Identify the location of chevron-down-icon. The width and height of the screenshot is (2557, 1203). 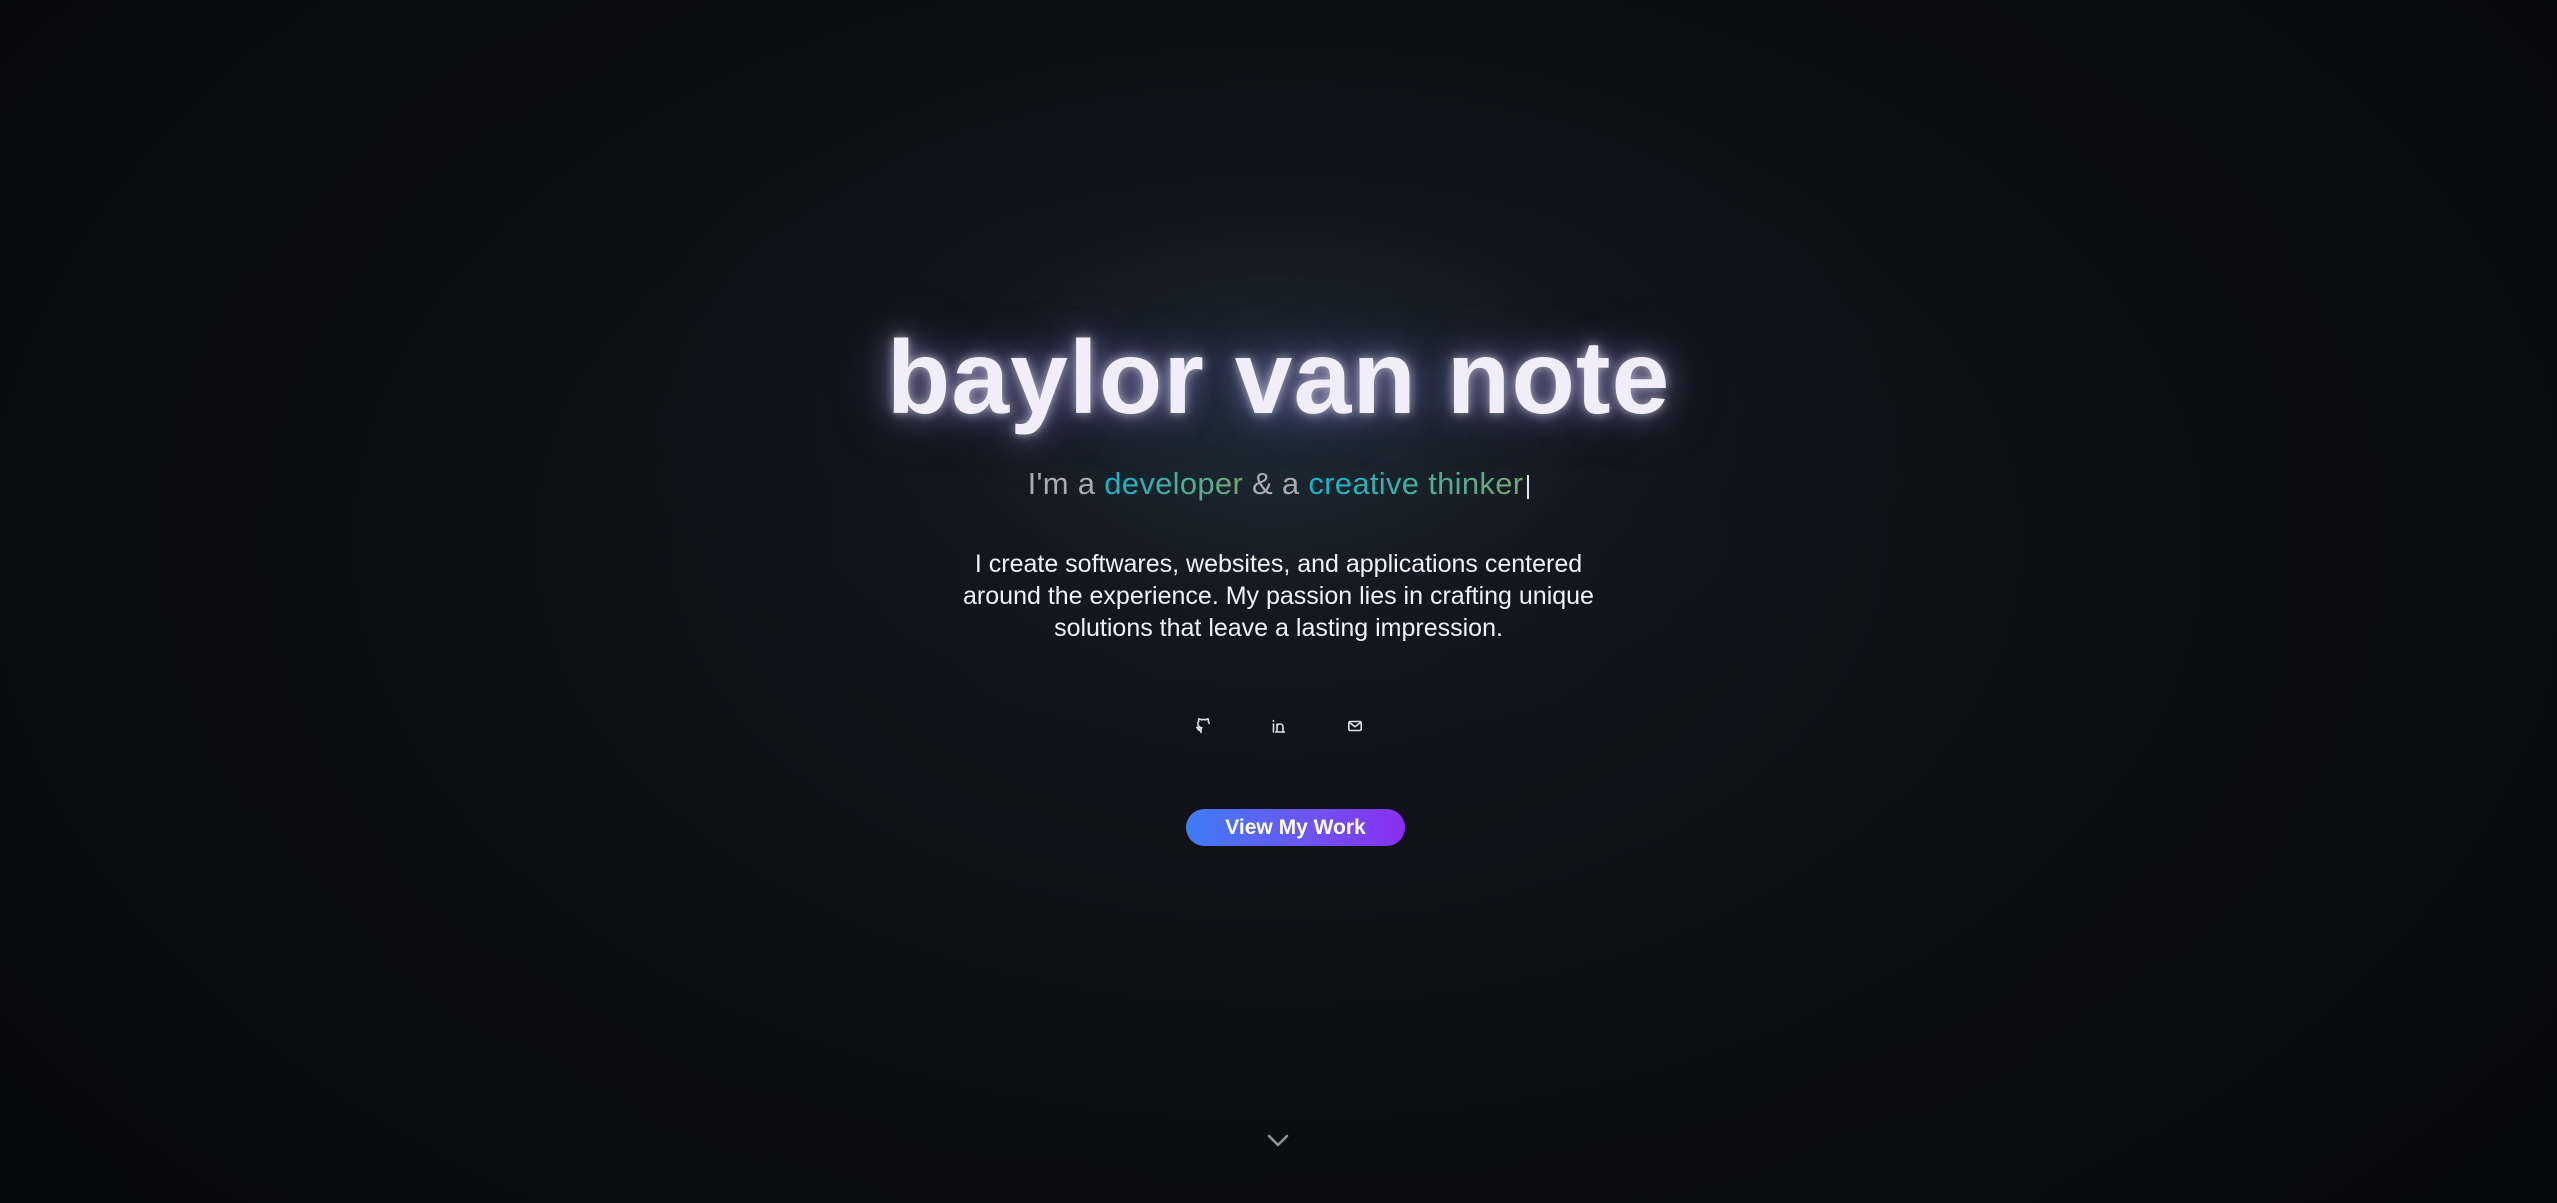
(1278, 1140).